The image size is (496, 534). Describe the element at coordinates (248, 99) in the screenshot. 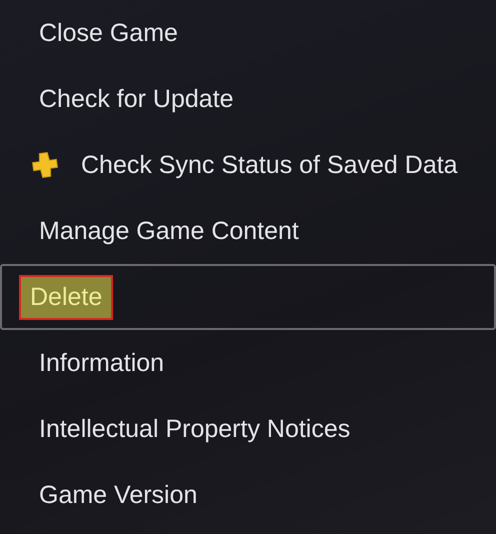

I see `menu-item: Check for Update` at that location.